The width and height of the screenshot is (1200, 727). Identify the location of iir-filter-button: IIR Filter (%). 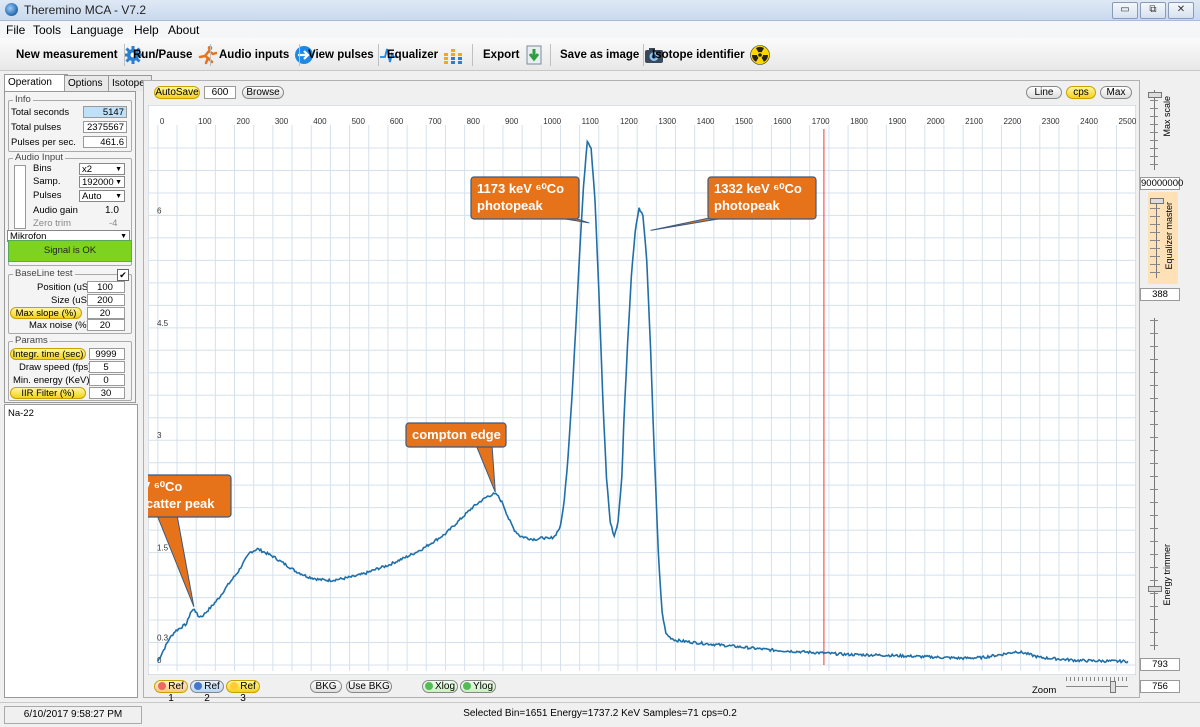
(48, 393).